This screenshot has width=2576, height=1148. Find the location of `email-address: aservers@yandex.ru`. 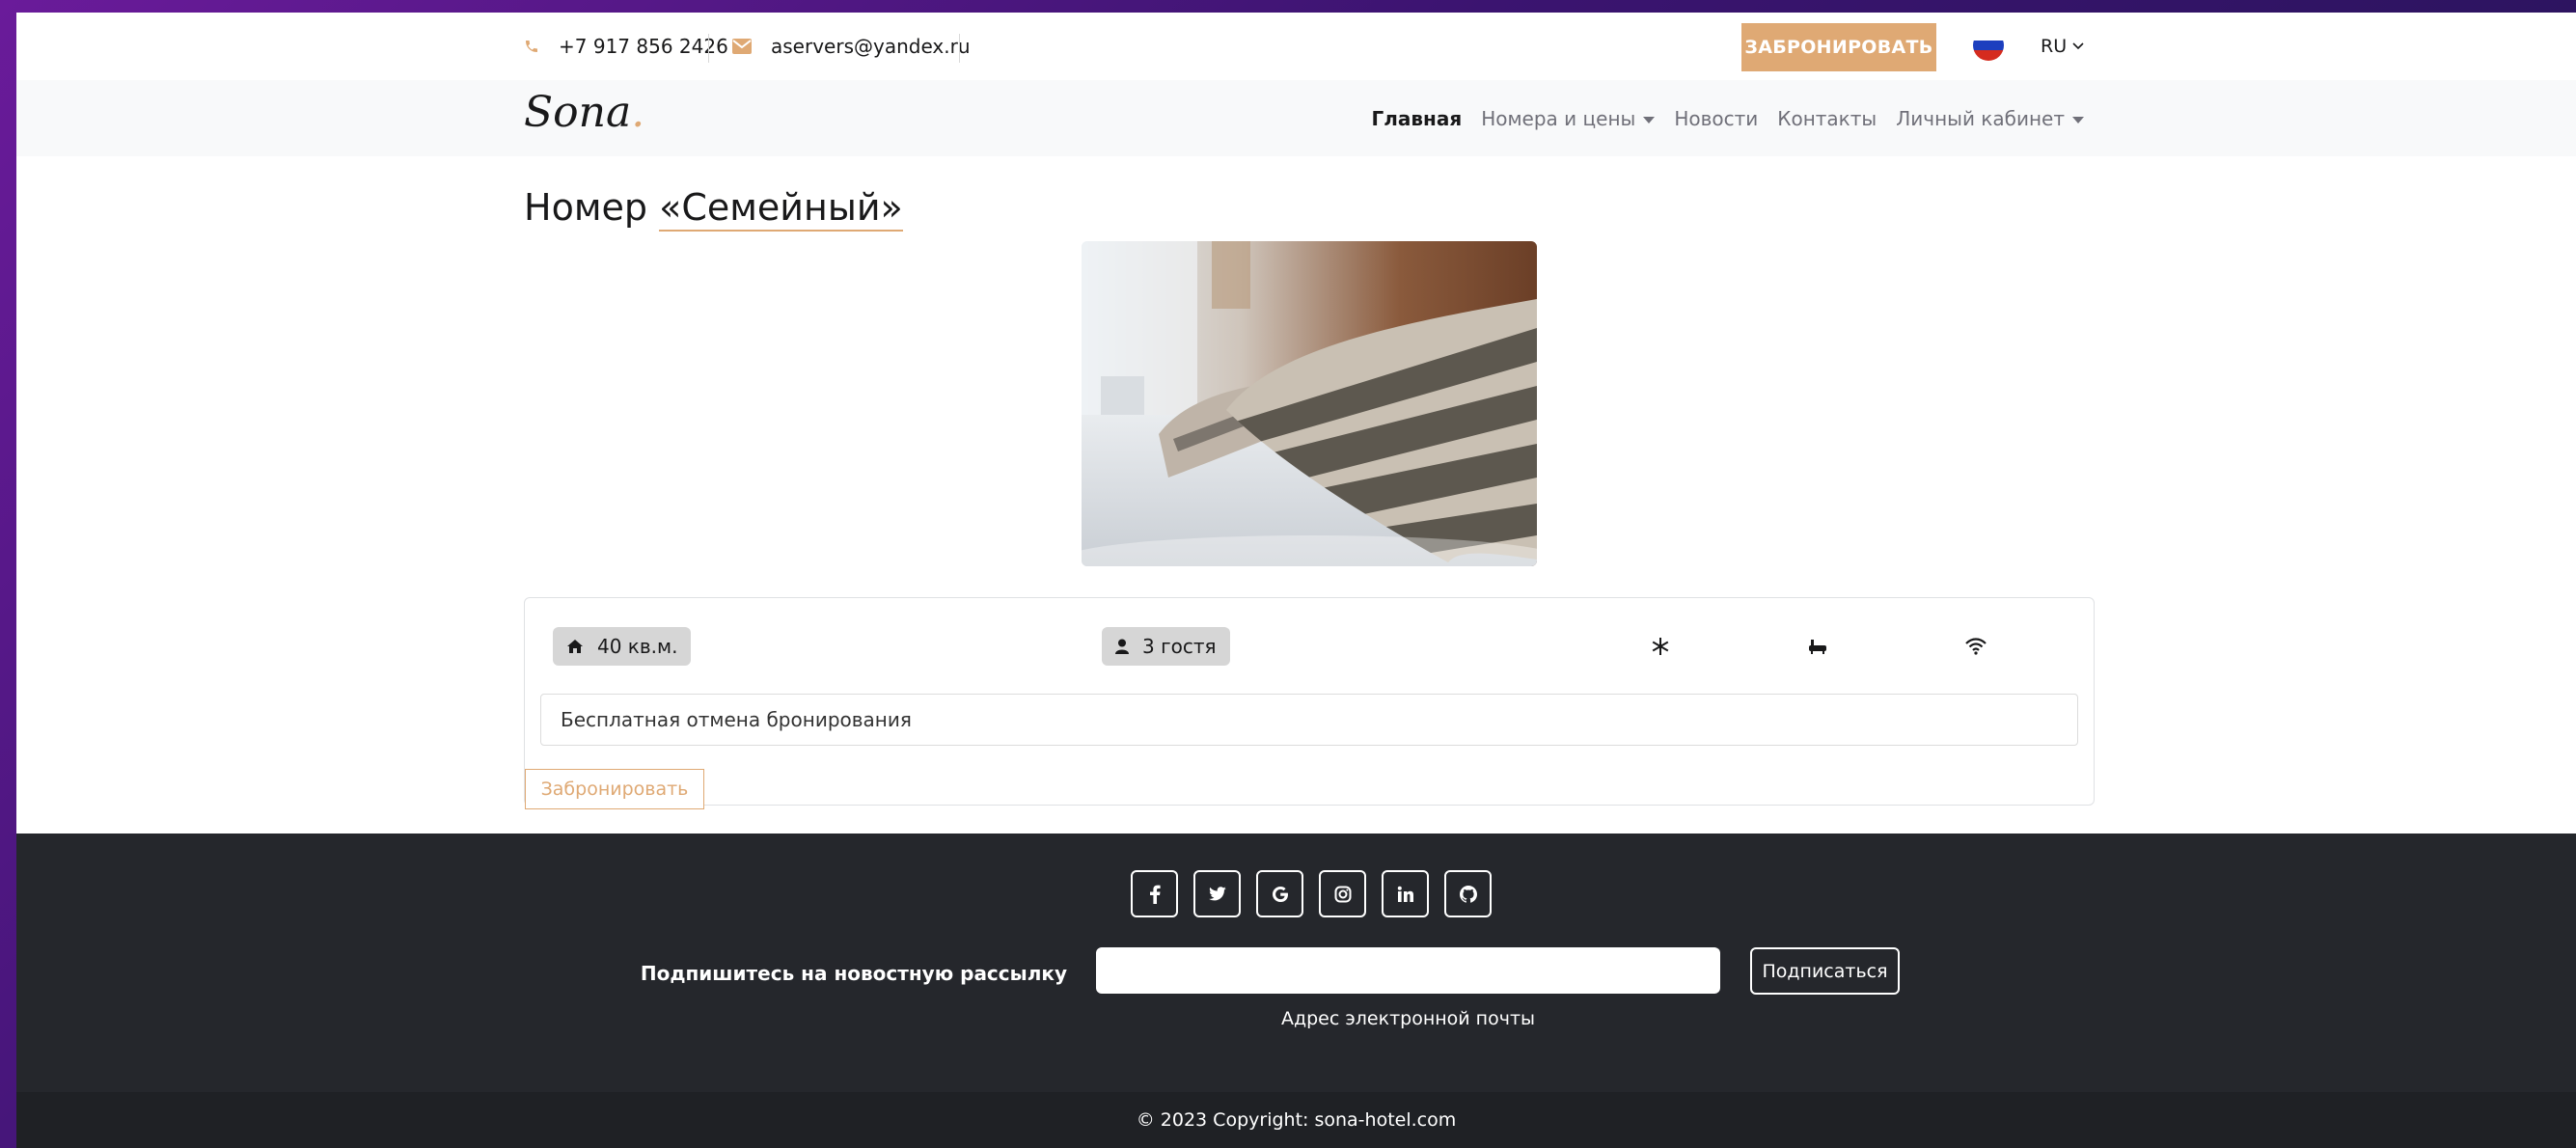

email-address: aservers@yandex.ru is located at coordinates (871, 46).